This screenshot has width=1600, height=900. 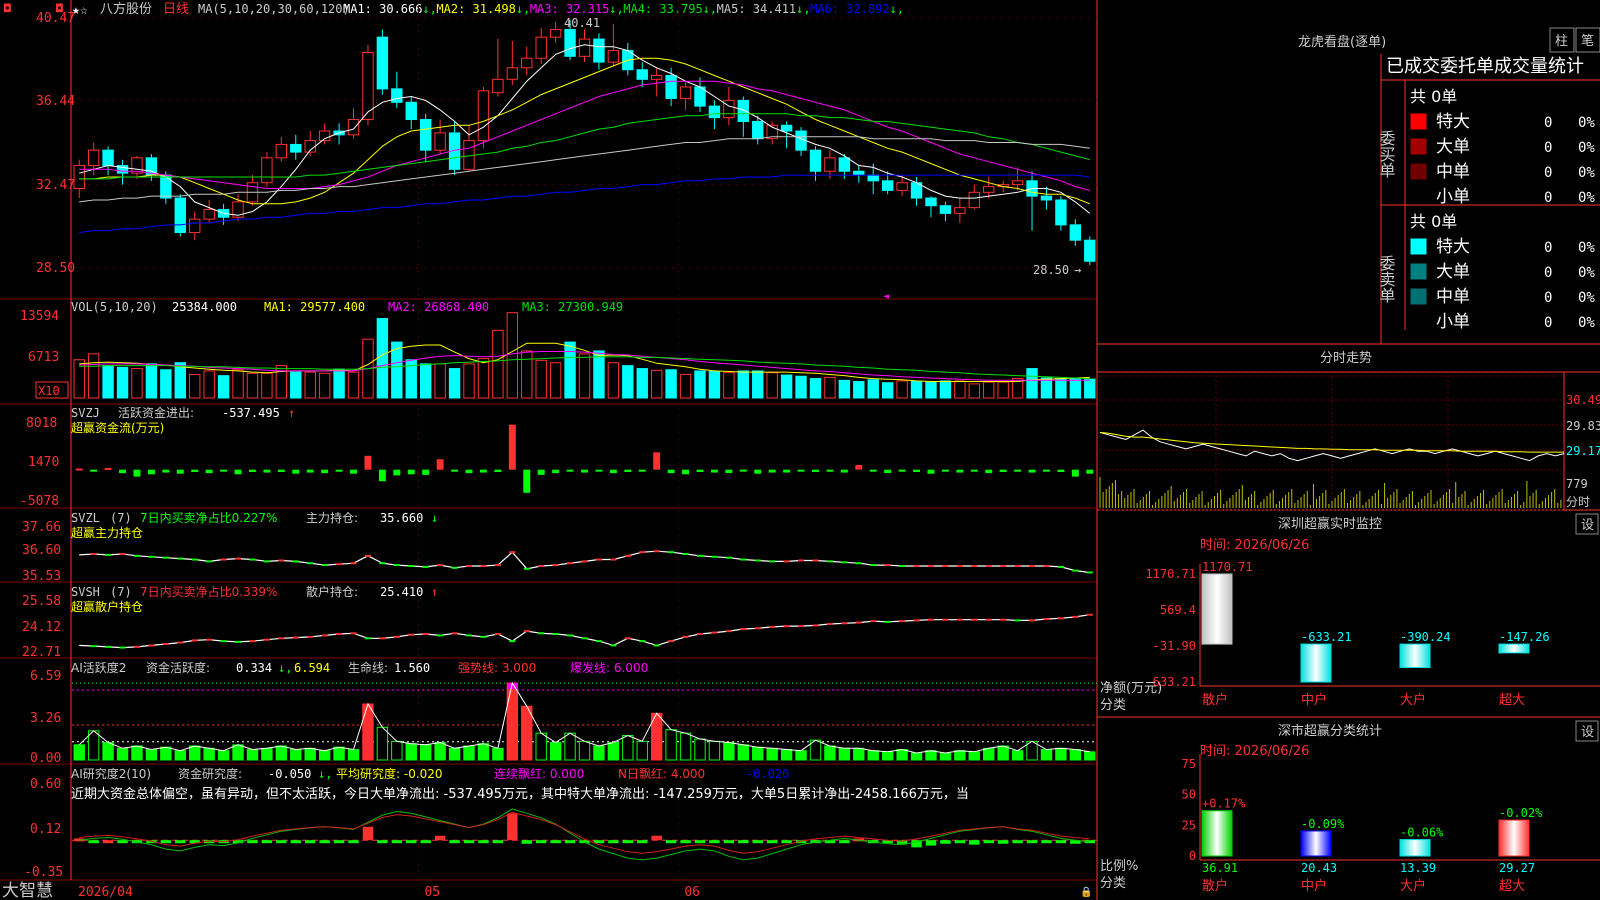 What do you see at coordinates (584, 721) in the screenshot?
I see `ai-active-chart` at bounding box center [584, 721].